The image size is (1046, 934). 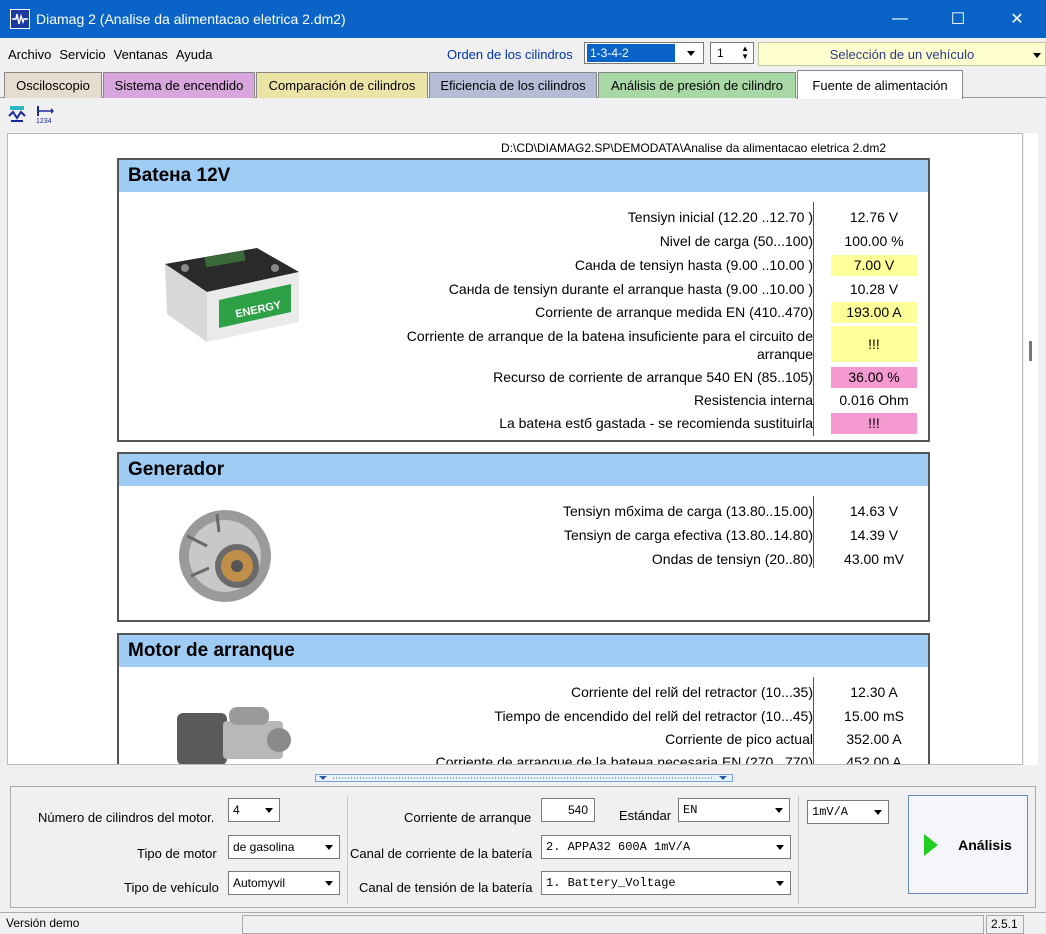 I want to click on tab-analisis-presion: Análisis de presión de cilindro, so click(x=697, y=85).